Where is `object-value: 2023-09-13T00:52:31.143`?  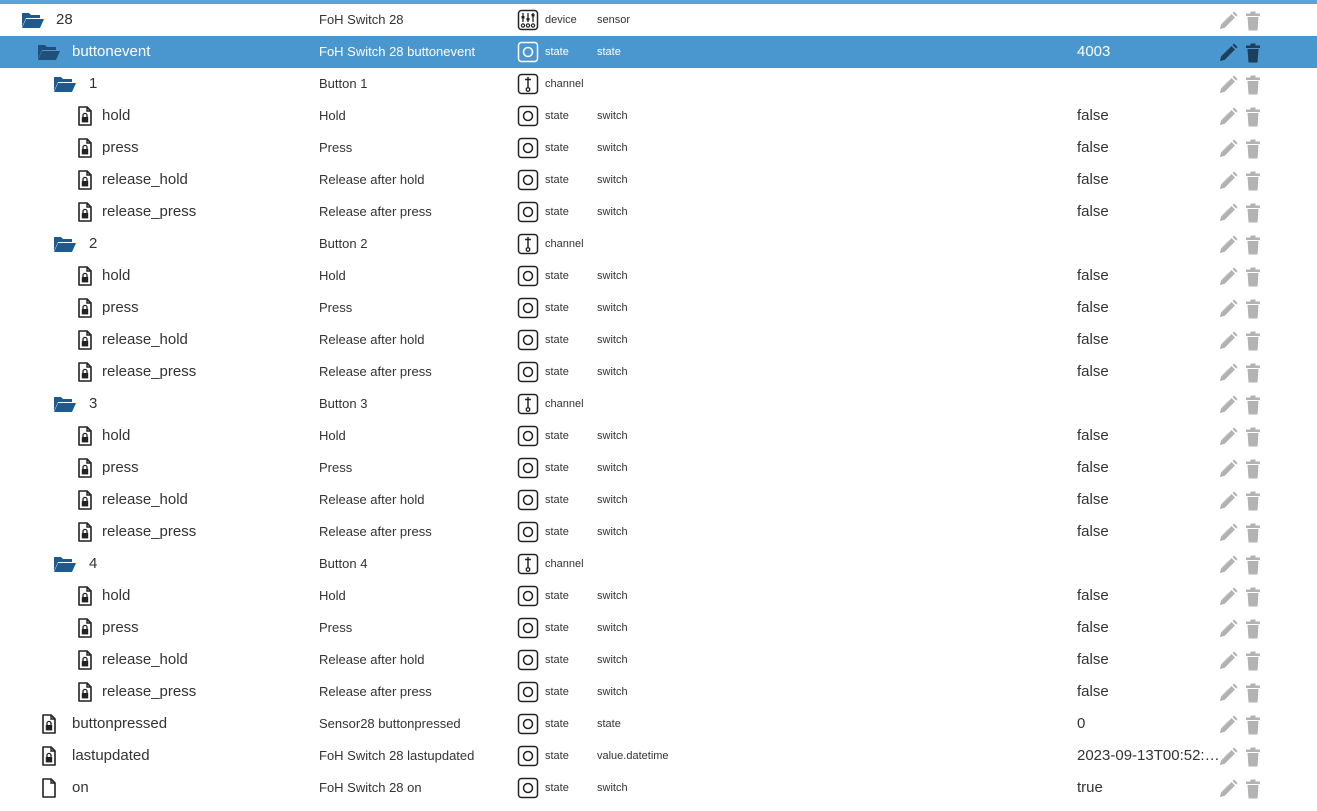
object-value: 2023-09-13T00:52:31.143 is located at coordinates (1148, 756).